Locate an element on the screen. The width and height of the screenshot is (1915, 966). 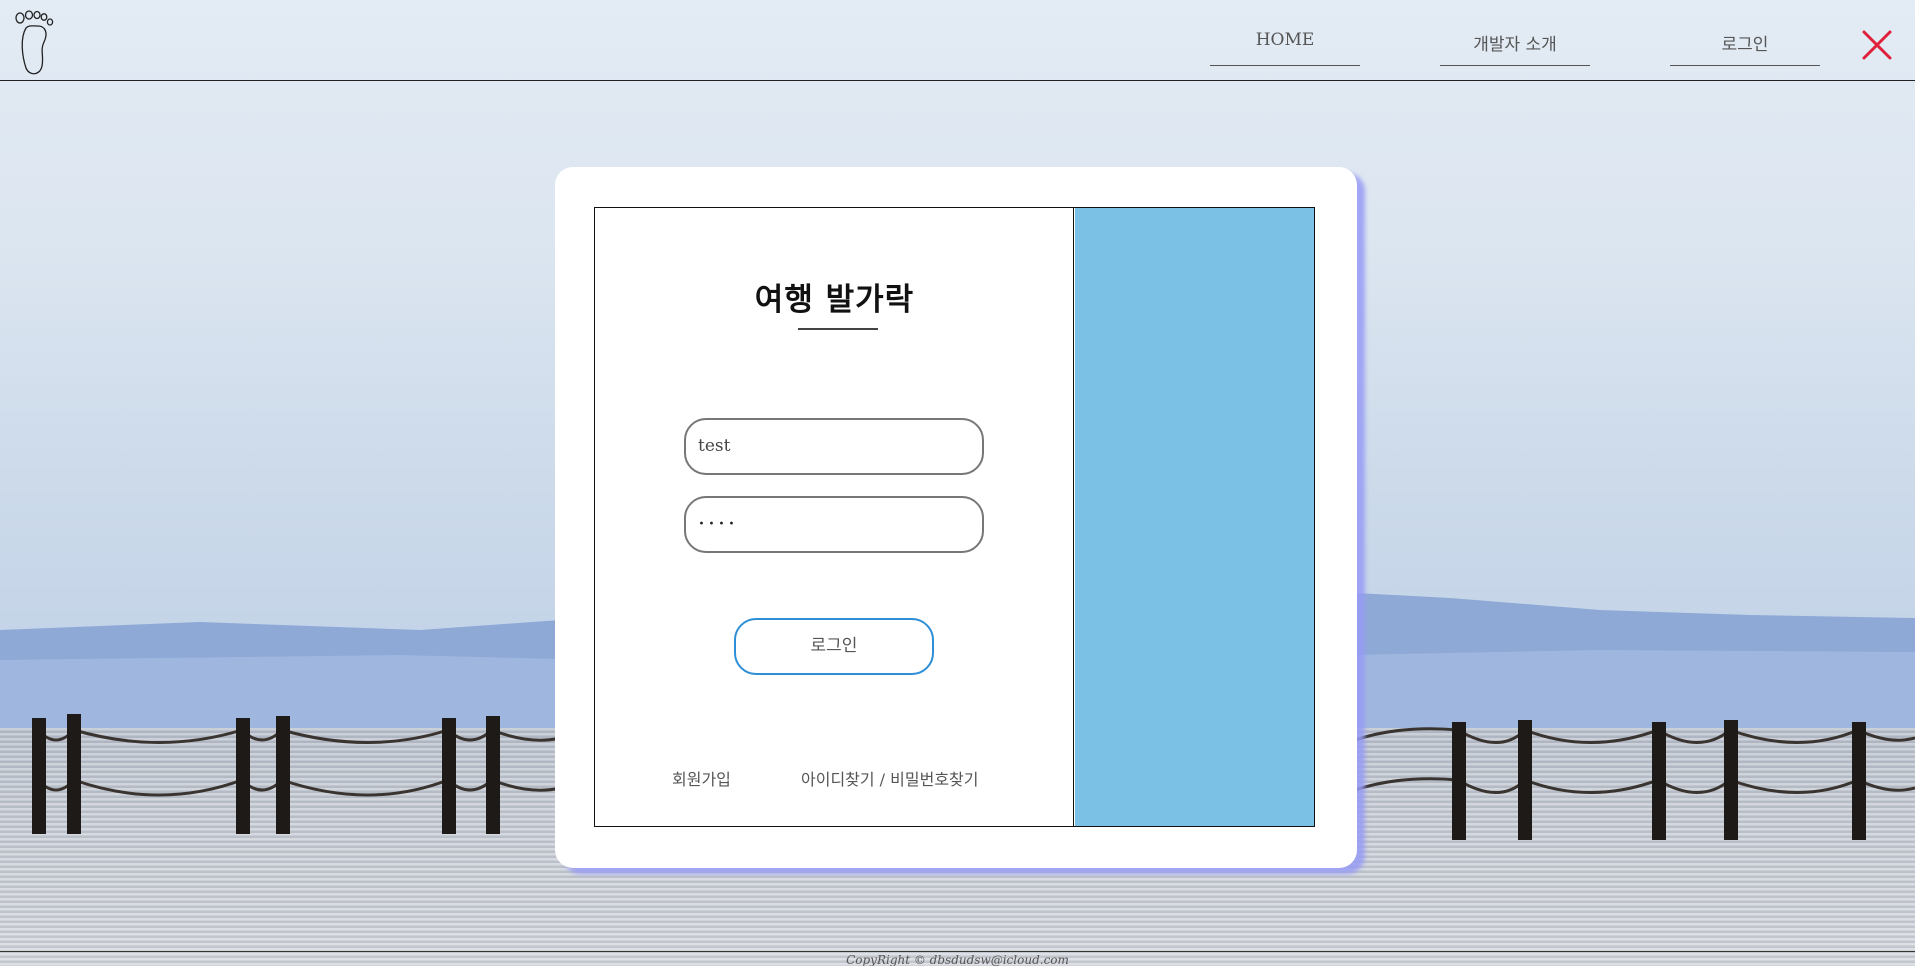
page-title: 여행 발가락 is located at coordinates (834, 300).